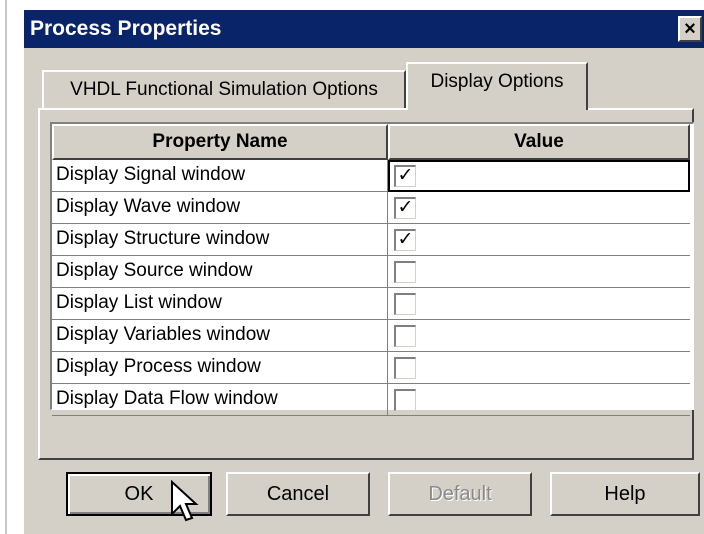 The image size is (704, 534). I want to click on property-name-cell: Display Data Flow window, so click(220, 400).